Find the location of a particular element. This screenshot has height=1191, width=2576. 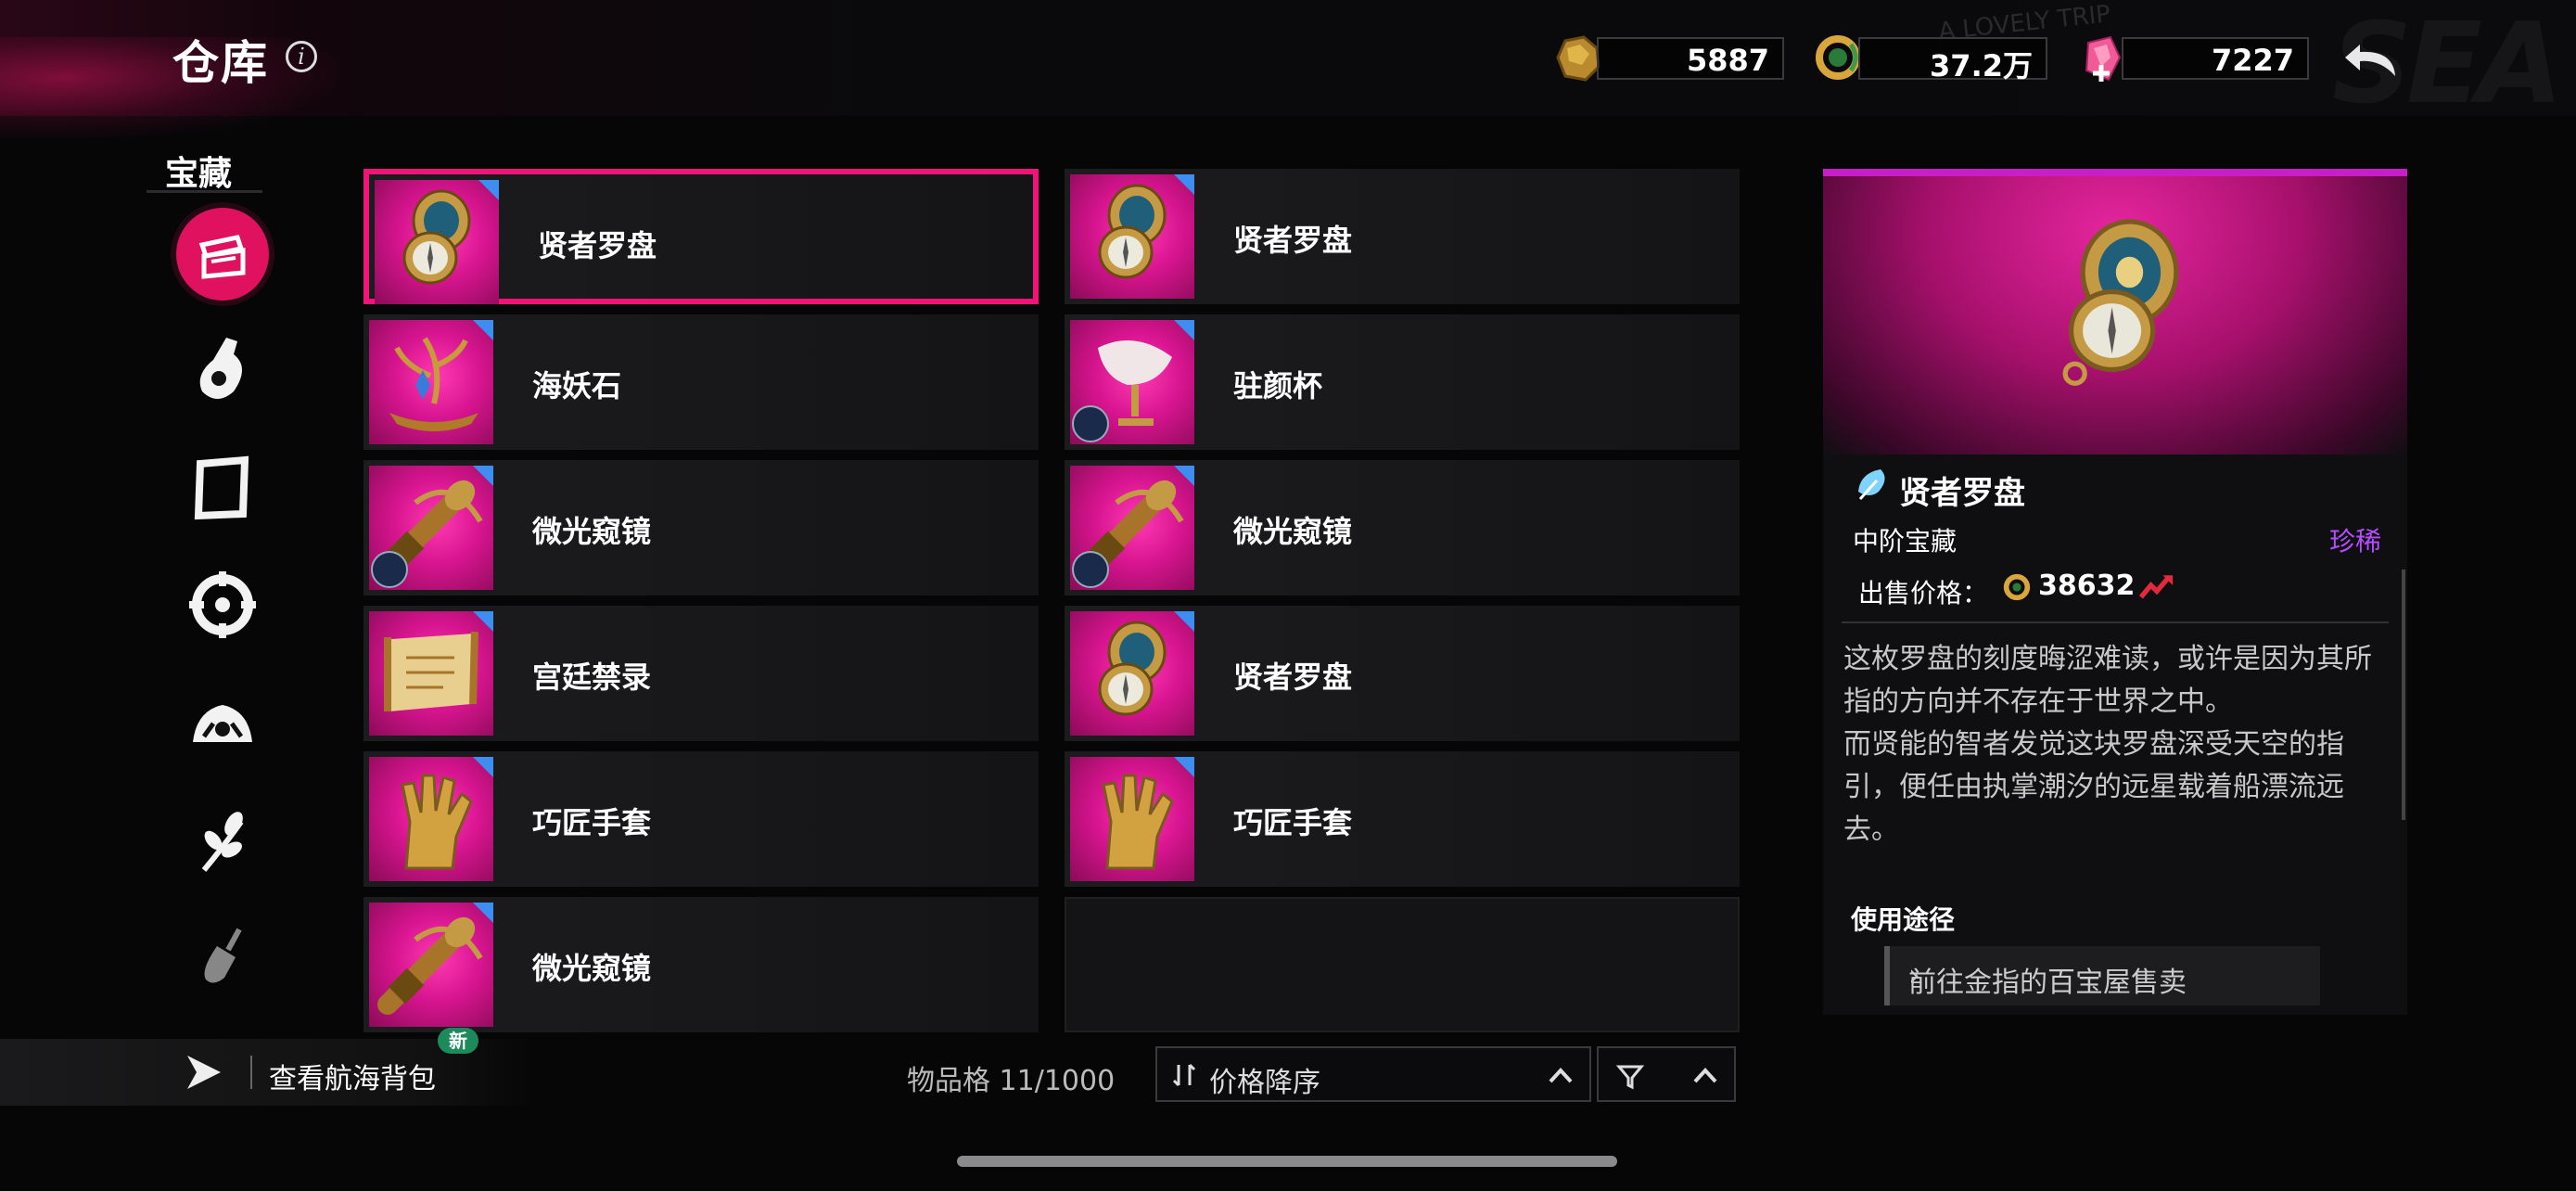

filter-icon is located at coordinates (1630, 1077).